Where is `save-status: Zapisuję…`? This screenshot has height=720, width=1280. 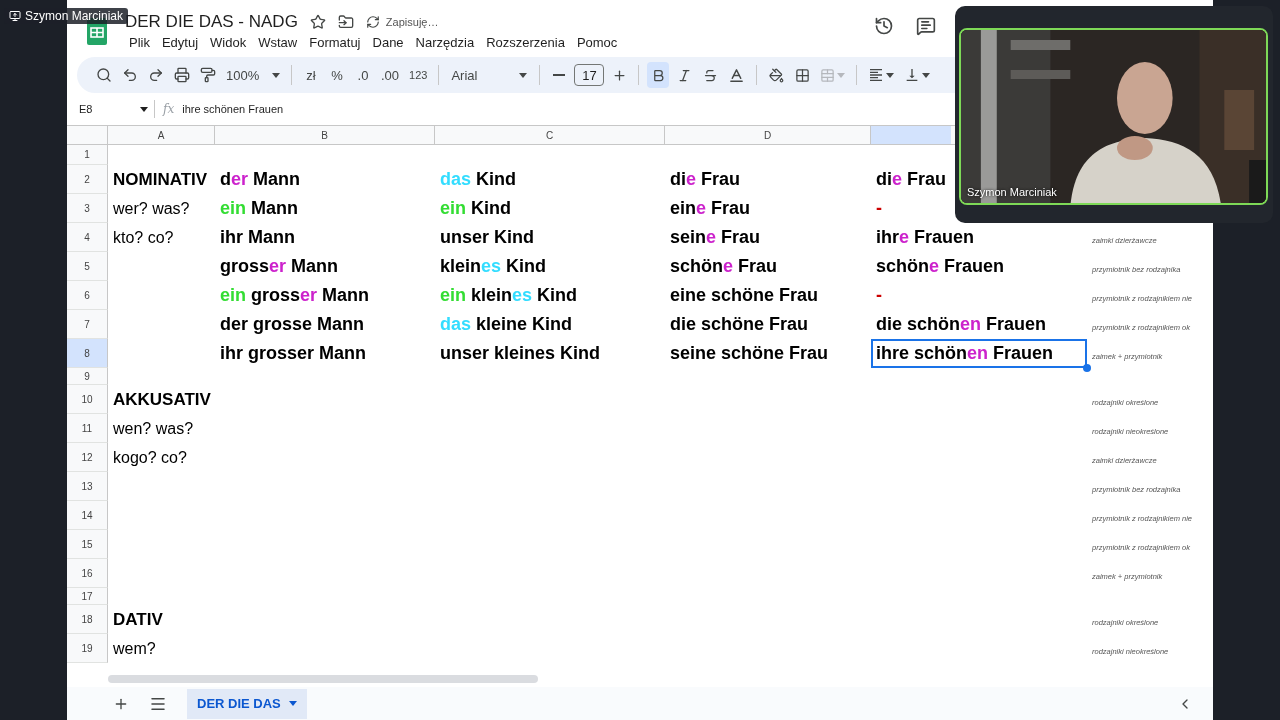
save-status: Zapisuję… is located at coordinates (412, 22).